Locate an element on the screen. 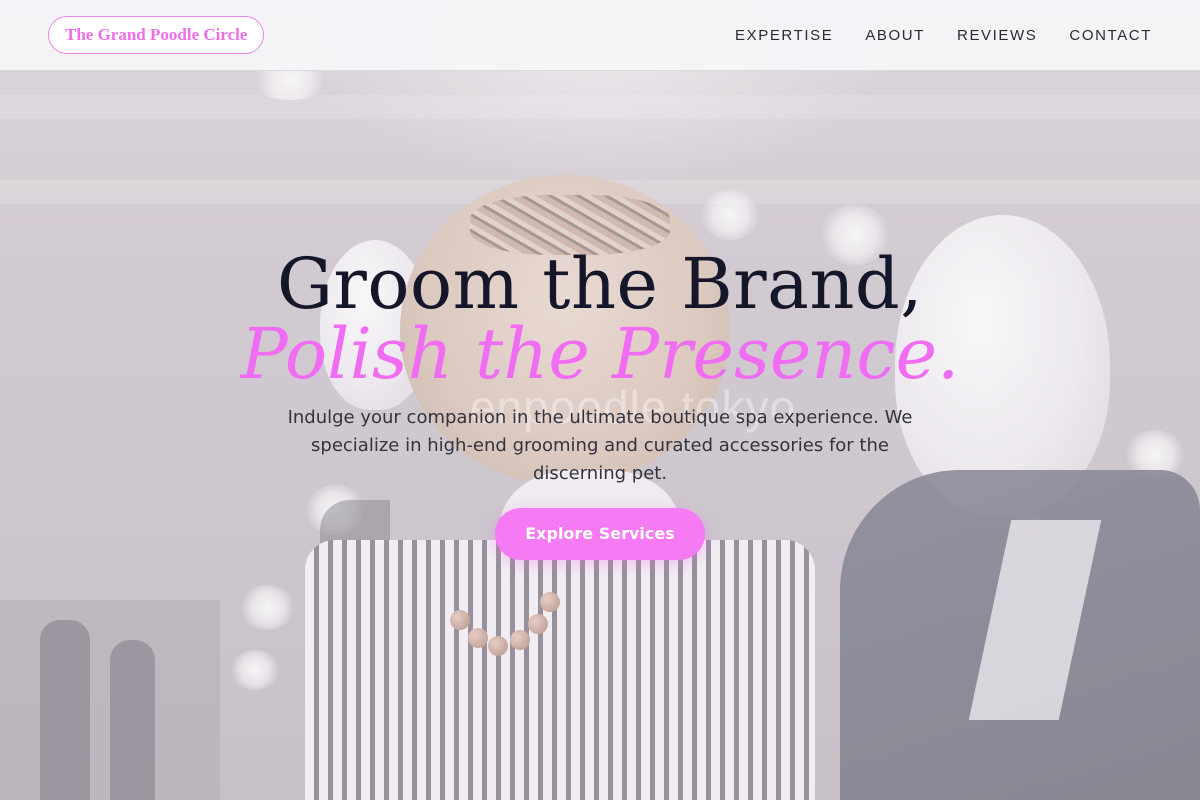 The width and height of the screenshot is (1200, 800). hero-headline: Groom the Brand, is located at coordinates (600, 284).